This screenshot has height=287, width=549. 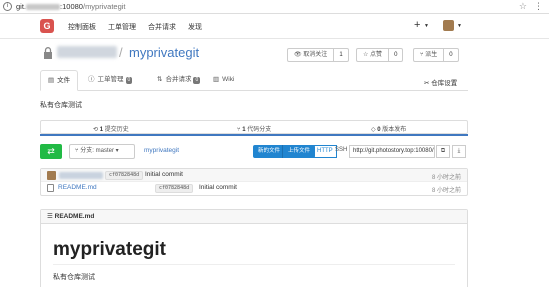 What do you see at coordinates (102, 151) in the screenshot?
I see `branch-dropdown: ⑂ 分支: master ▾` at bounding box center [102, 151].